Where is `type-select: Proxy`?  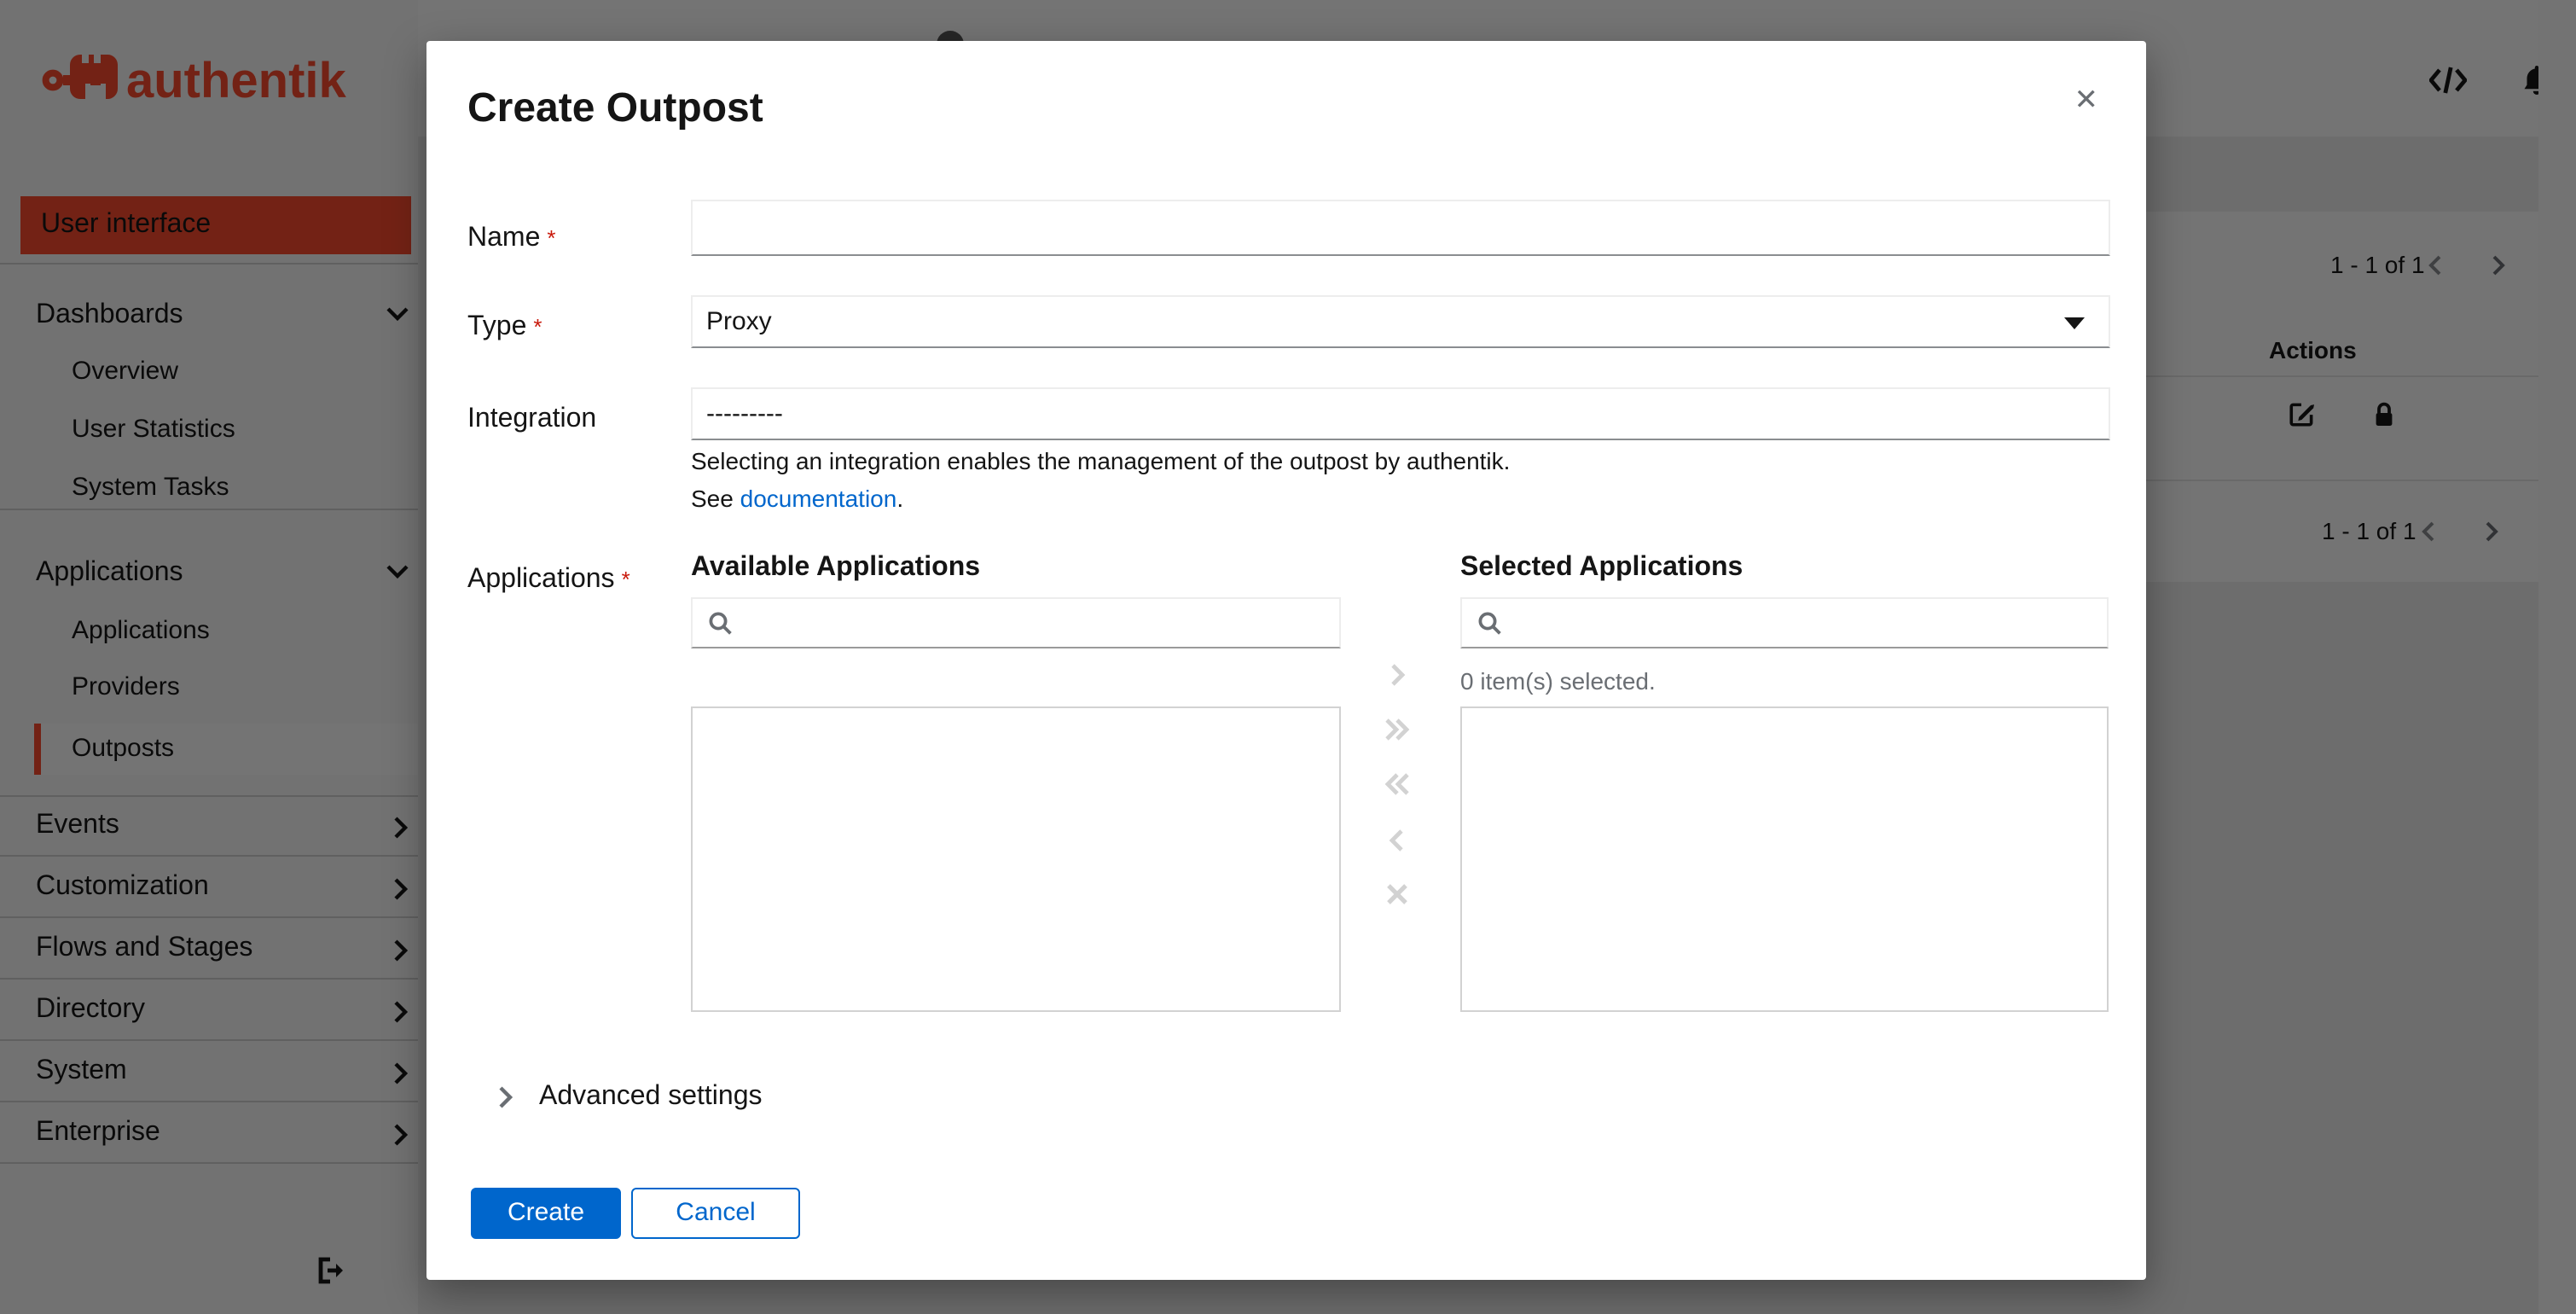 type-select: Proxy is located at coordinates (1400, 321).